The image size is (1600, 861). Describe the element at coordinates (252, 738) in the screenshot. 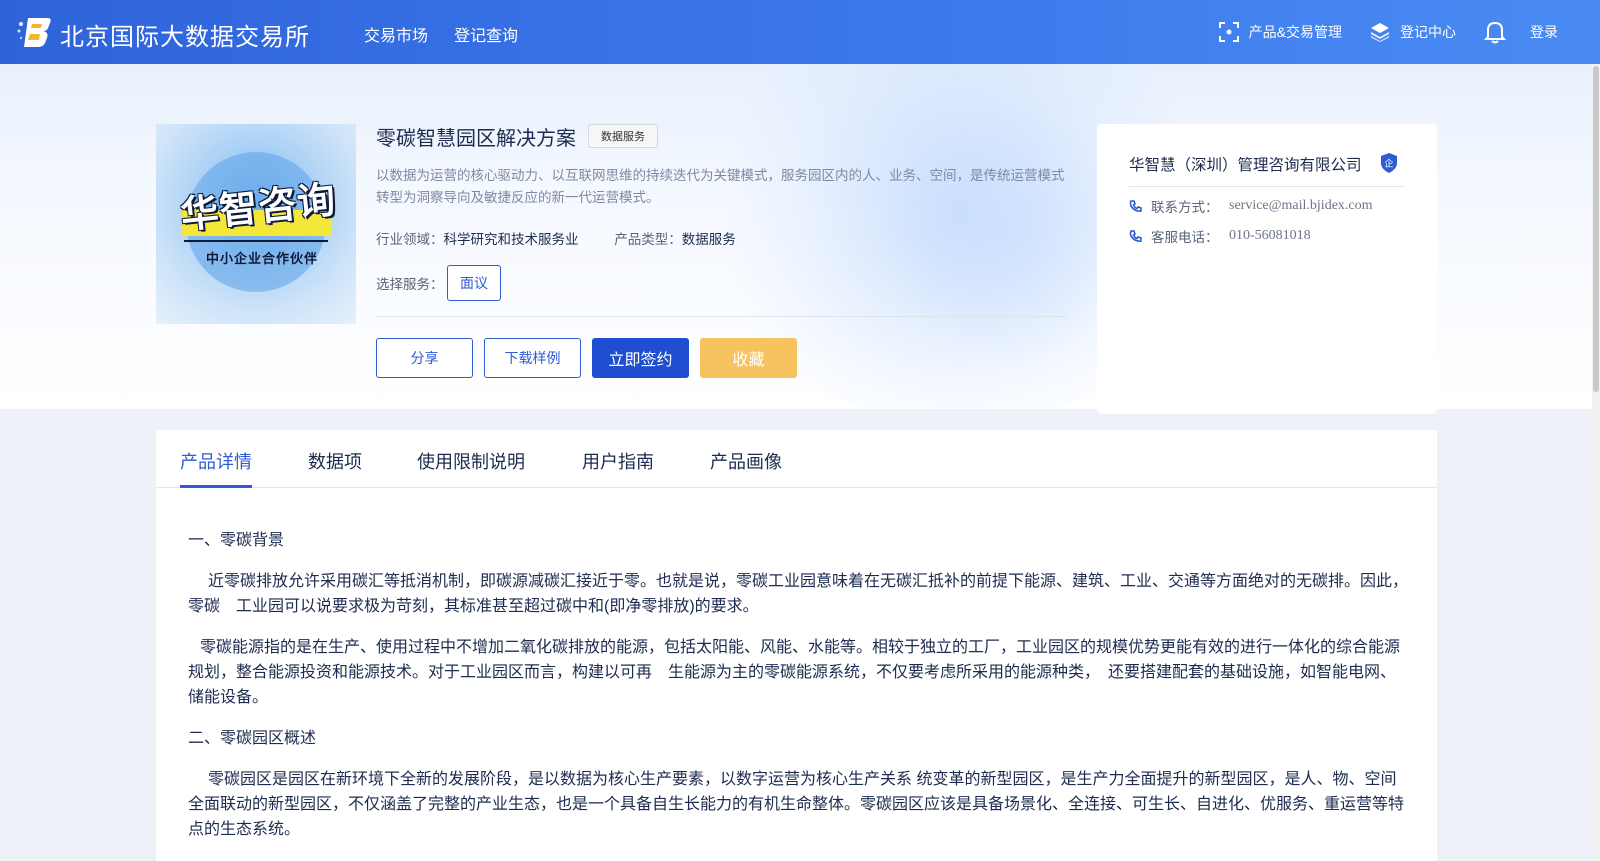

I see `section-heading: 二、零碳园区概述` at that location.